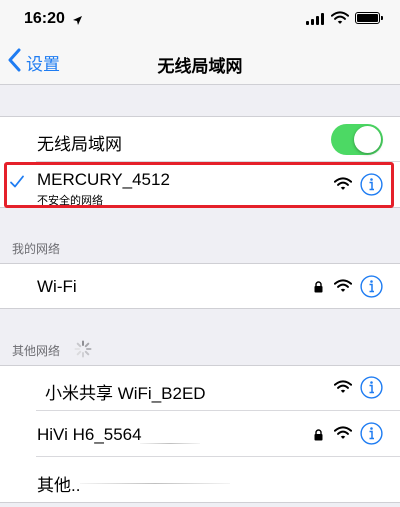 Image resolution: width=400 pixels, height=507 pixels. I want to click on status-bar: 16:20, so click(200, 20).